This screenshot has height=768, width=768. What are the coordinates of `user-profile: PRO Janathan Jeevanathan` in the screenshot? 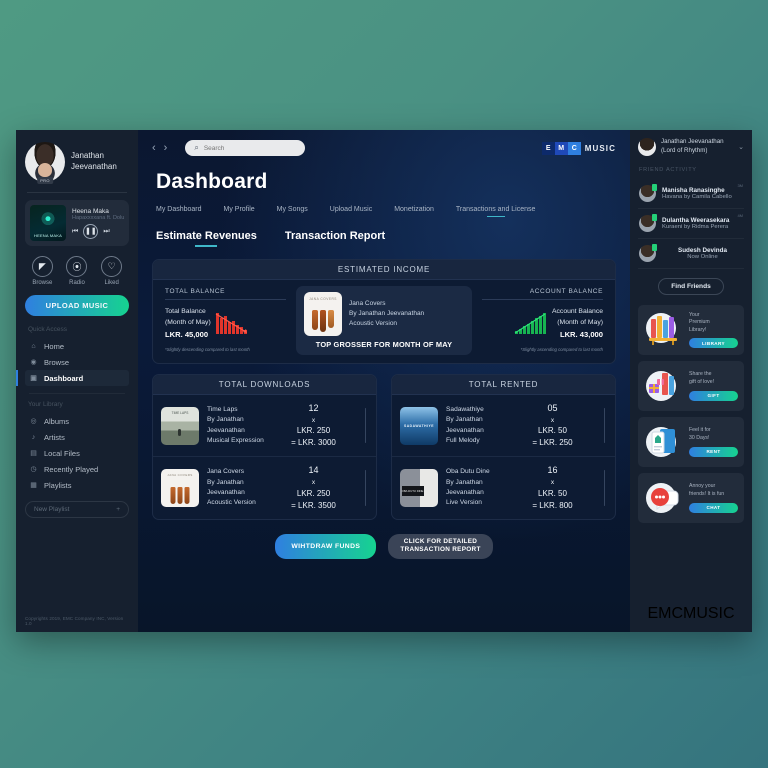 It's located at (77, 164).